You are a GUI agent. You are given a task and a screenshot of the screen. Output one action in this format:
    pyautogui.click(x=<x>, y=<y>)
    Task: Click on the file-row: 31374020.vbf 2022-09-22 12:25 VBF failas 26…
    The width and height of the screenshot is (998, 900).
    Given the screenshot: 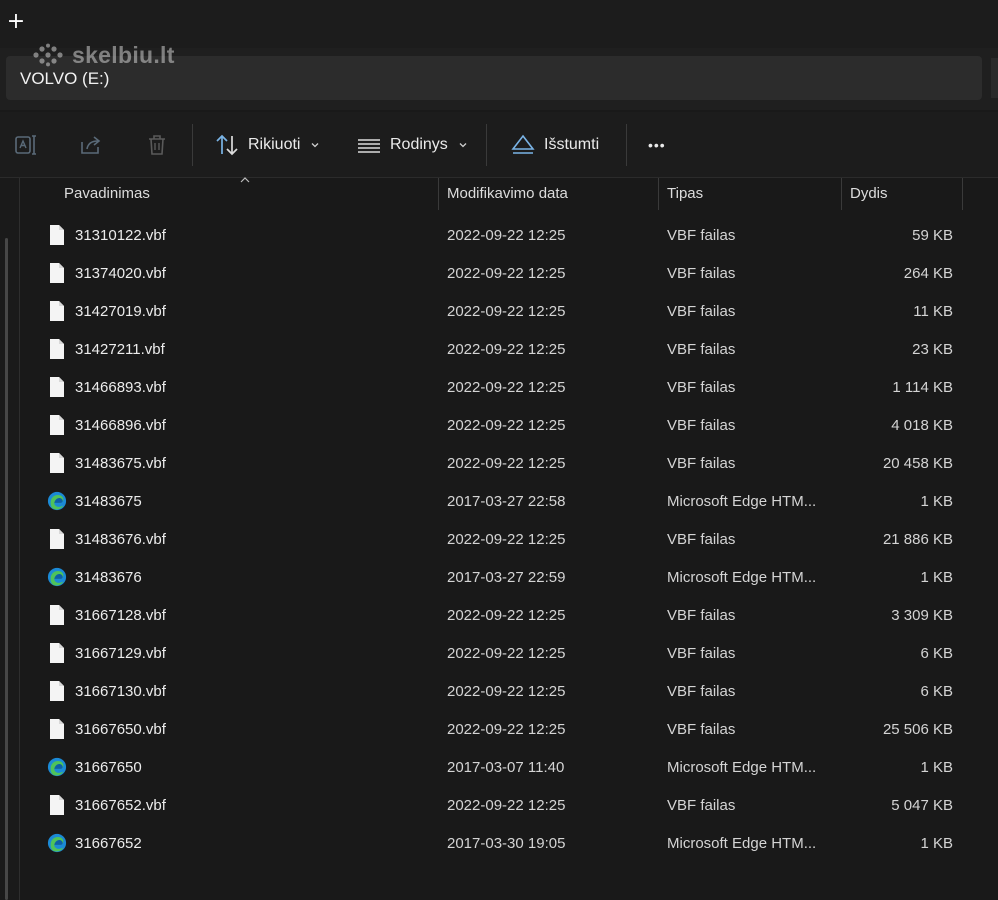 What is the action you would take?
    pyautogui.click(x=509, y=274)
    